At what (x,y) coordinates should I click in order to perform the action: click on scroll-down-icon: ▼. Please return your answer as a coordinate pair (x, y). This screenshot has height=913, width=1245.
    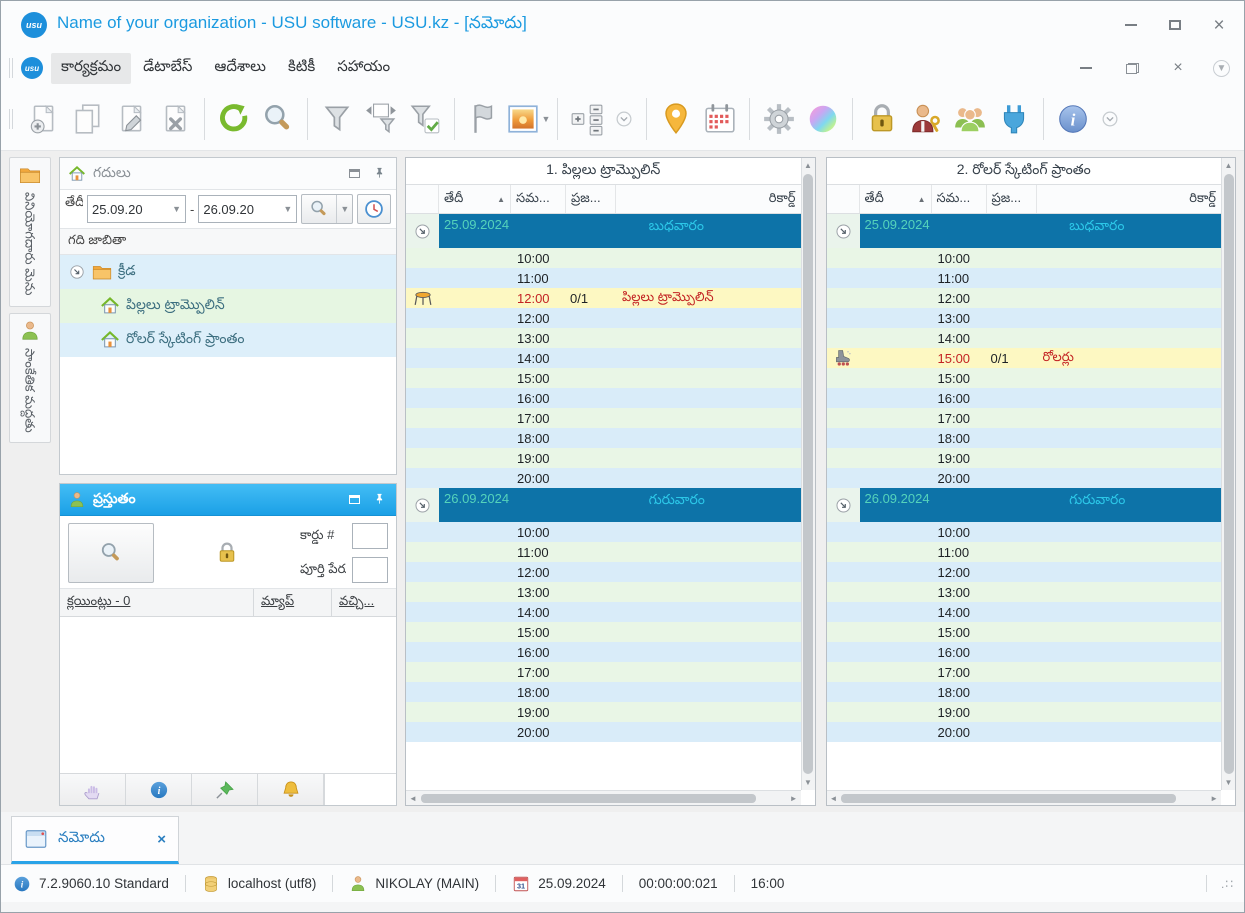
    Looking at the image, I should click on (1229, 782).